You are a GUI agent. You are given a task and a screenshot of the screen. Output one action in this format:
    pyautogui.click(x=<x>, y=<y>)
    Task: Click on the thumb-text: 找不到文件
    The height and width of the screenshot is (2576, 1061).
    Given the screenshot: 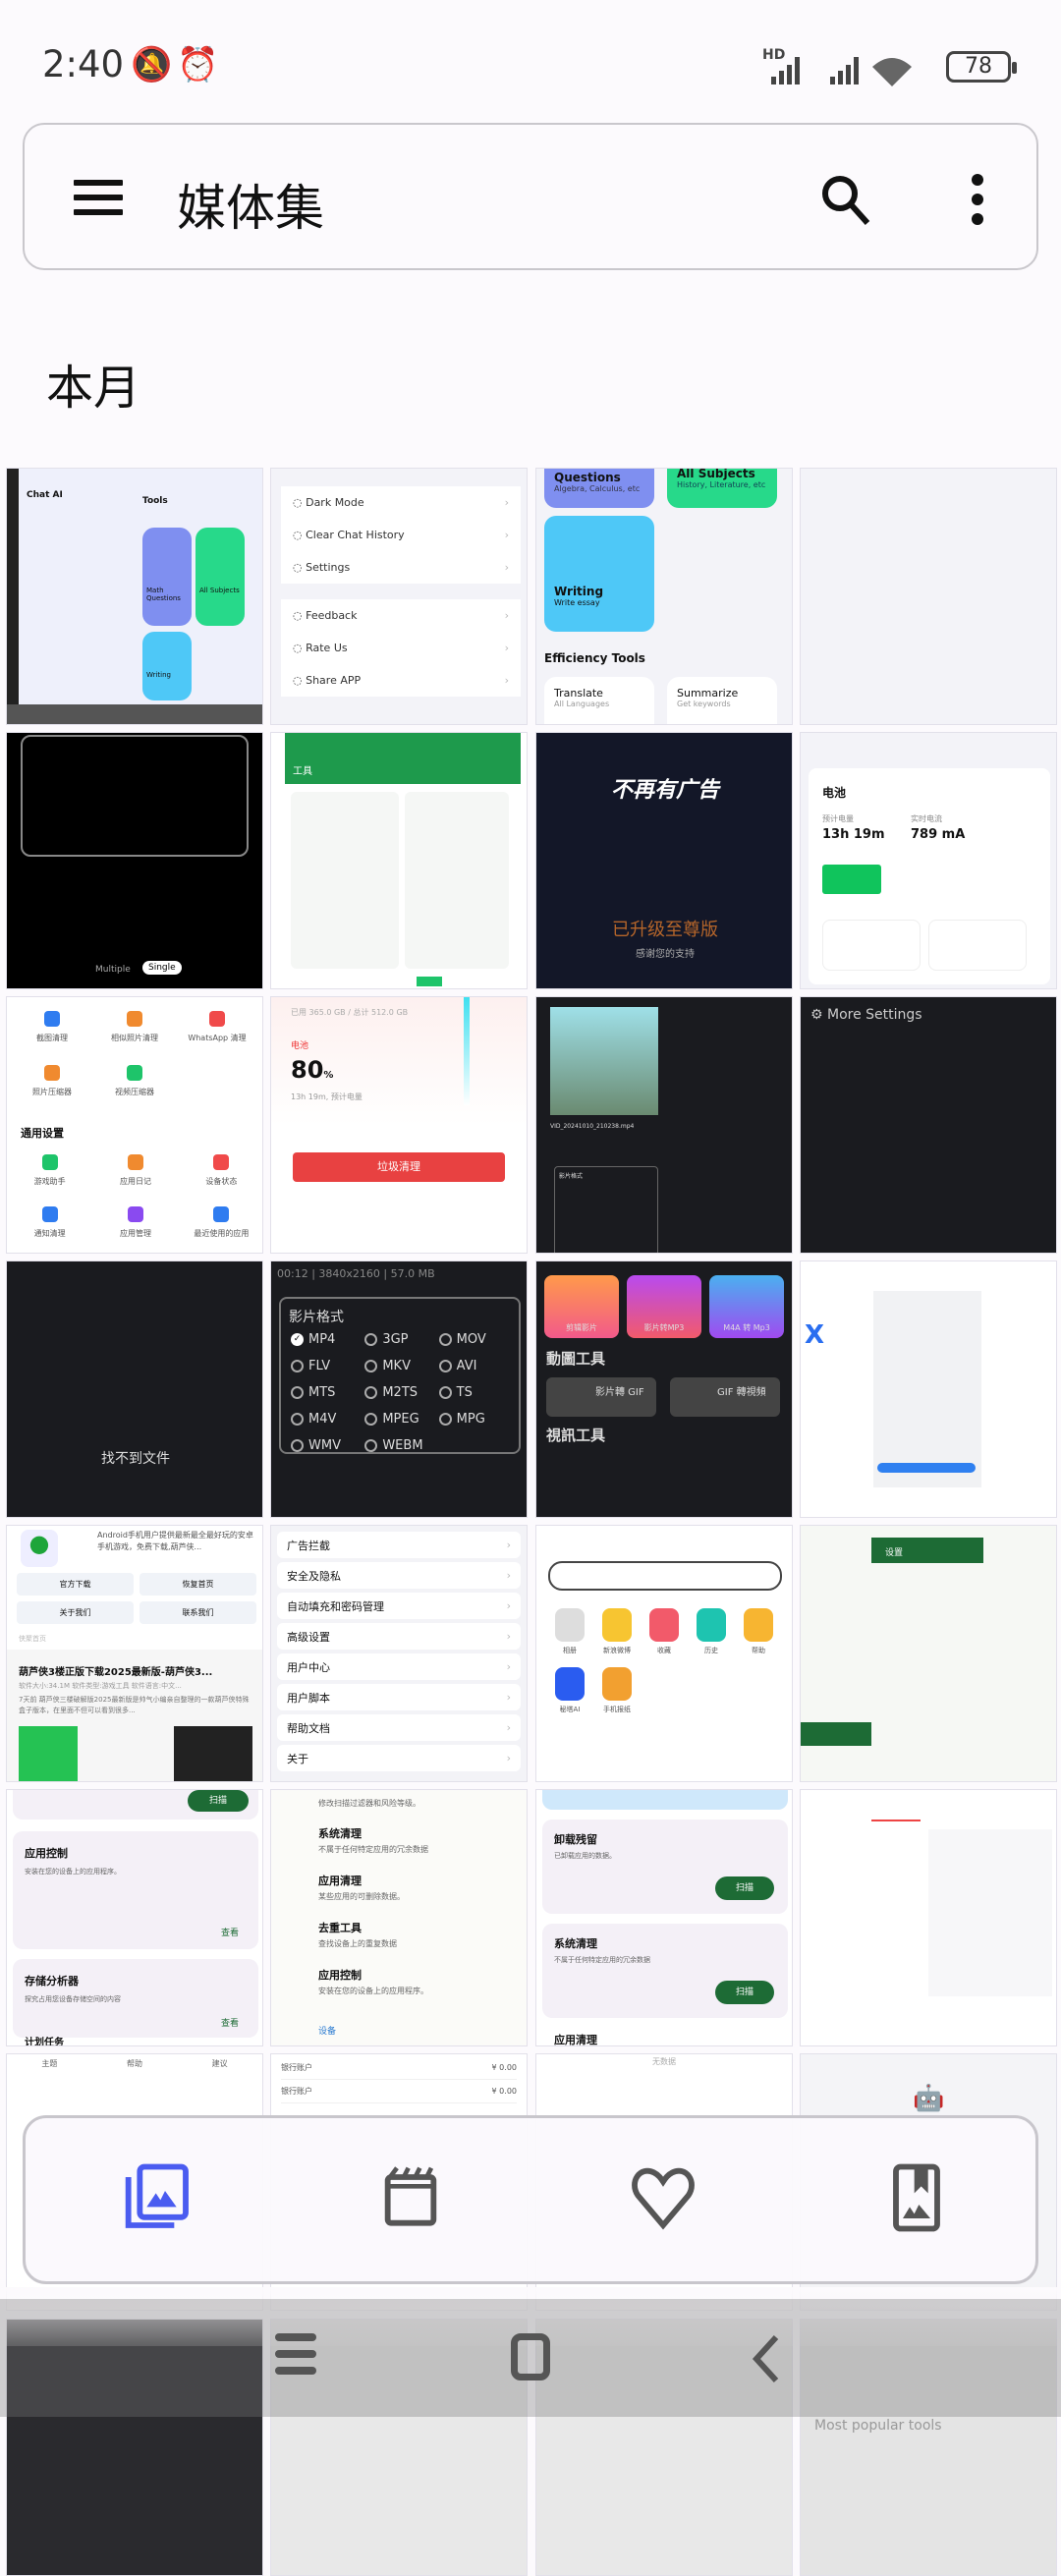 What is the action you would take?
    pyautogui.click(x=135, y=1459)
    